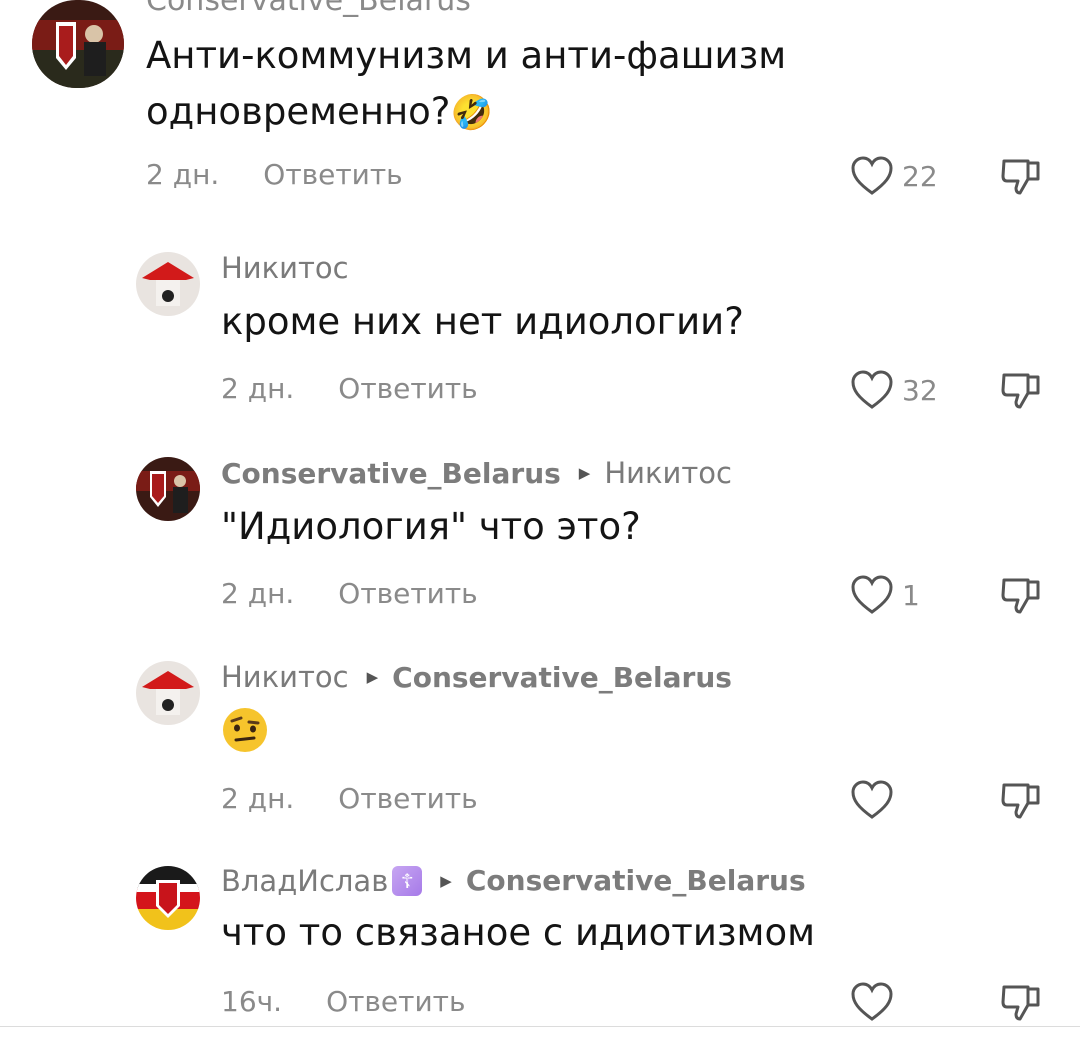 The image size is (1080, 1041). I want to click on like-button: 32, so click(894, 390).